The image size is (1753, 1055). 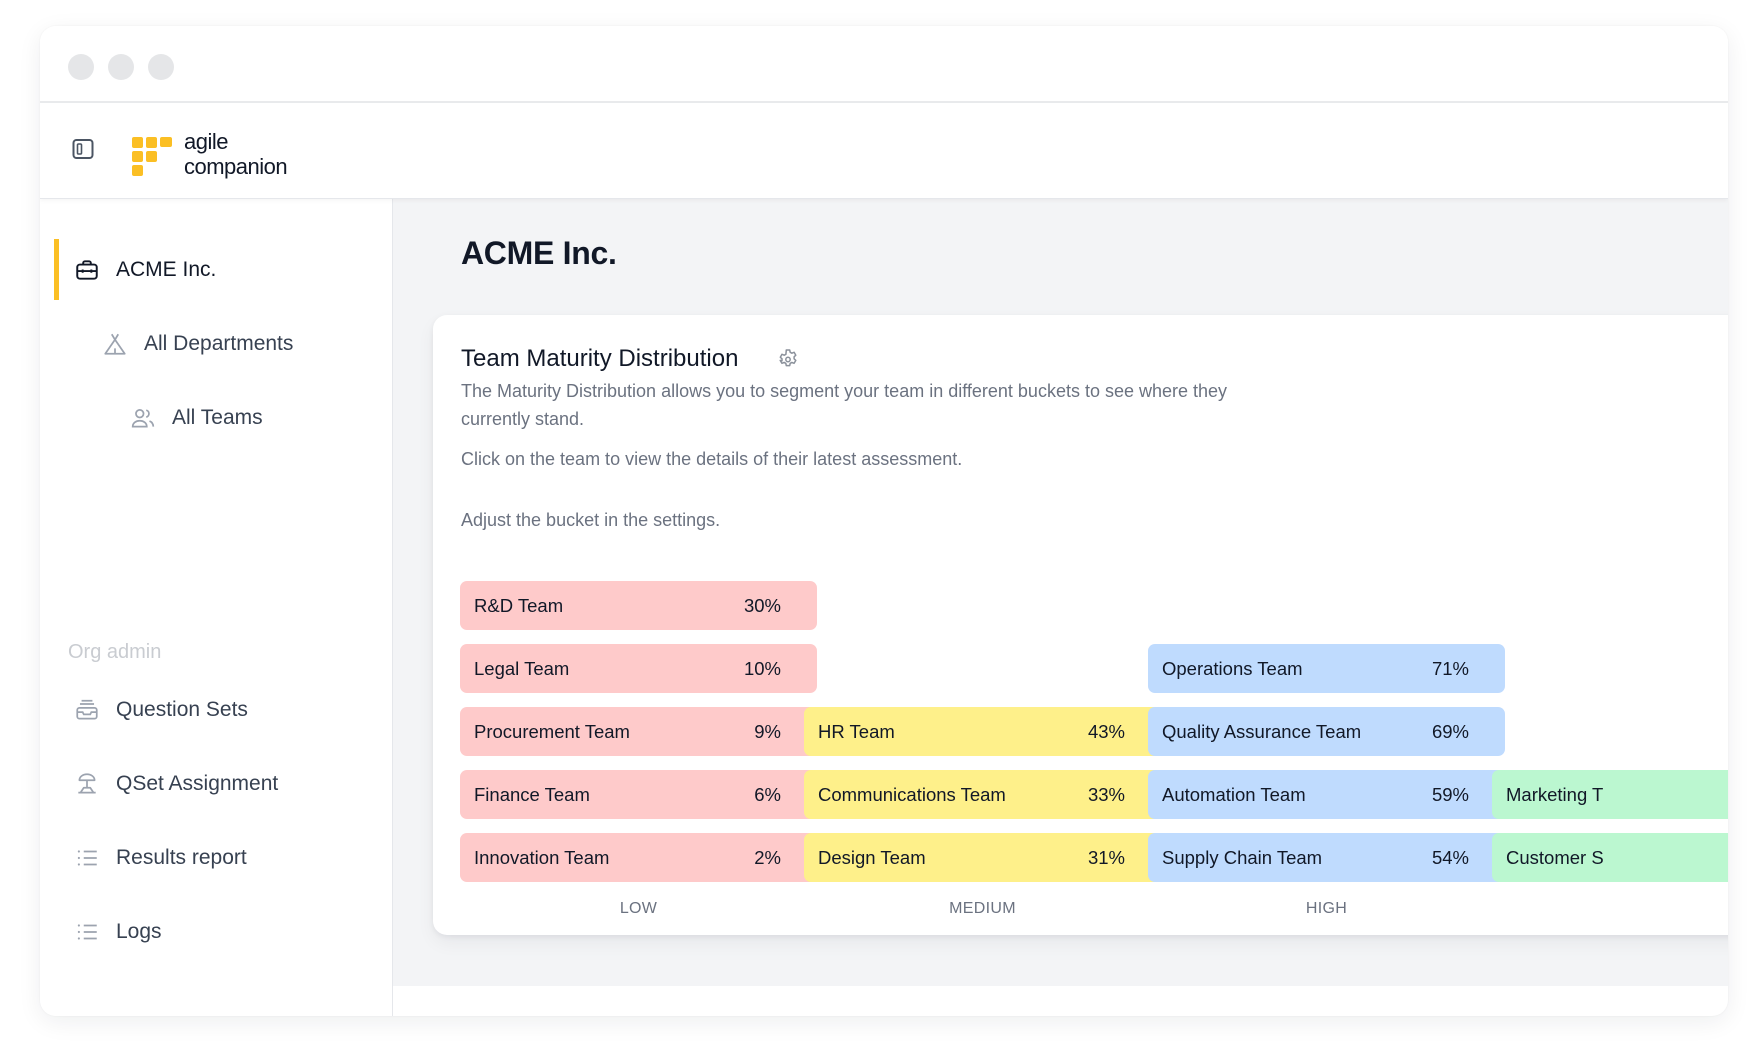 What do you see at coordinates (788, 359) in the screenshot?
I see `gear-icon` at bounding box center [788, 359].